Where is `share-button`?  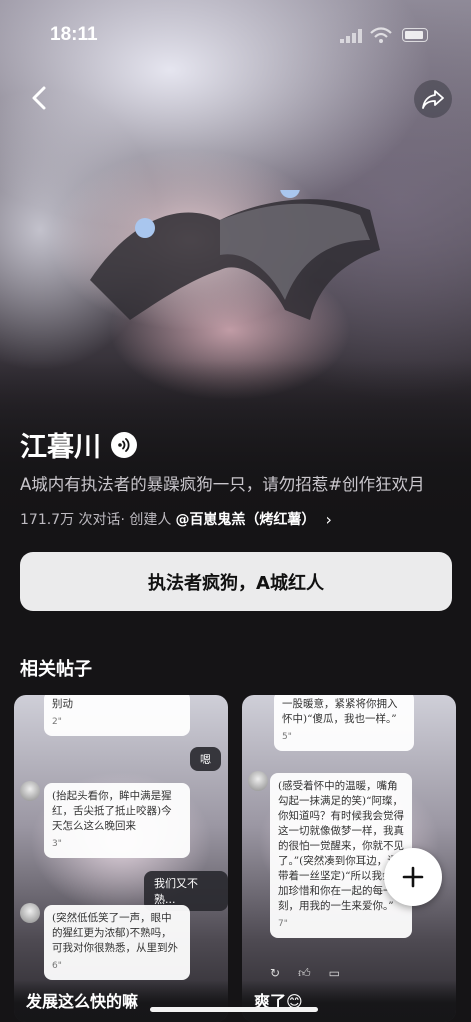 share-button is located at coordinates (433, 99).